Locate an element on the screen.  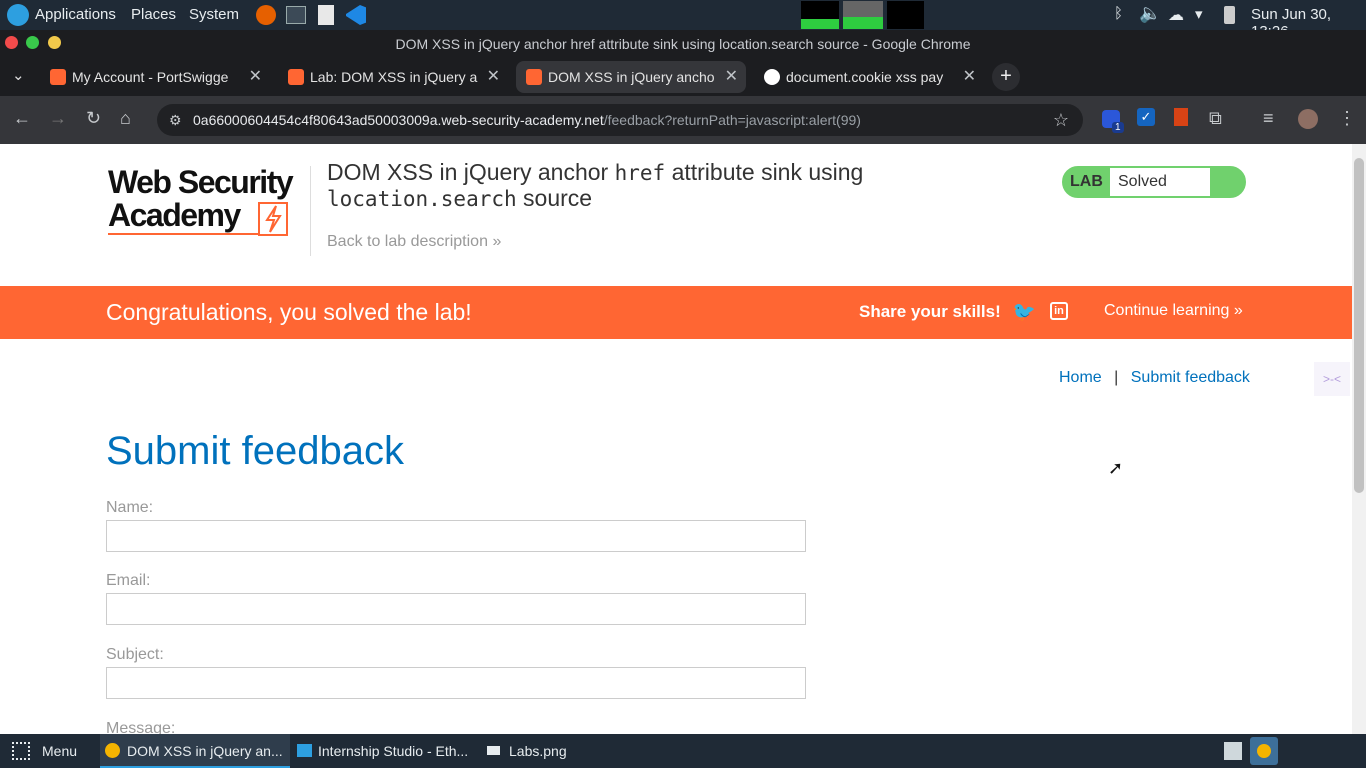
tab-lab-description: Lab: DOM XSS in jQuery a ✕ is located at coordinates (393, 77).